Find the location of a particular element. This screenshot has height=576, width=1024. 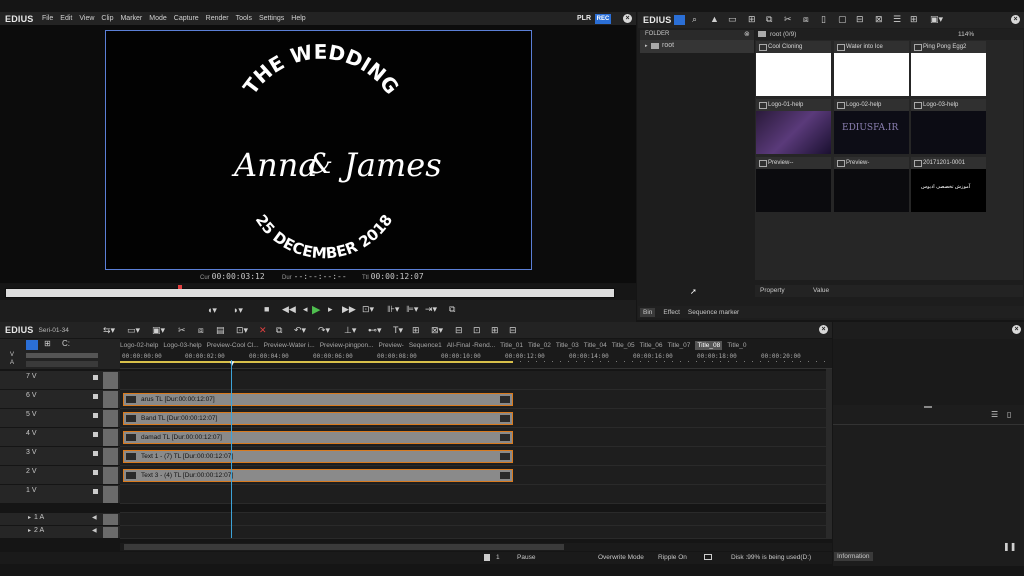

sync-icon: ⊟ is located at coordinates (459, 330).